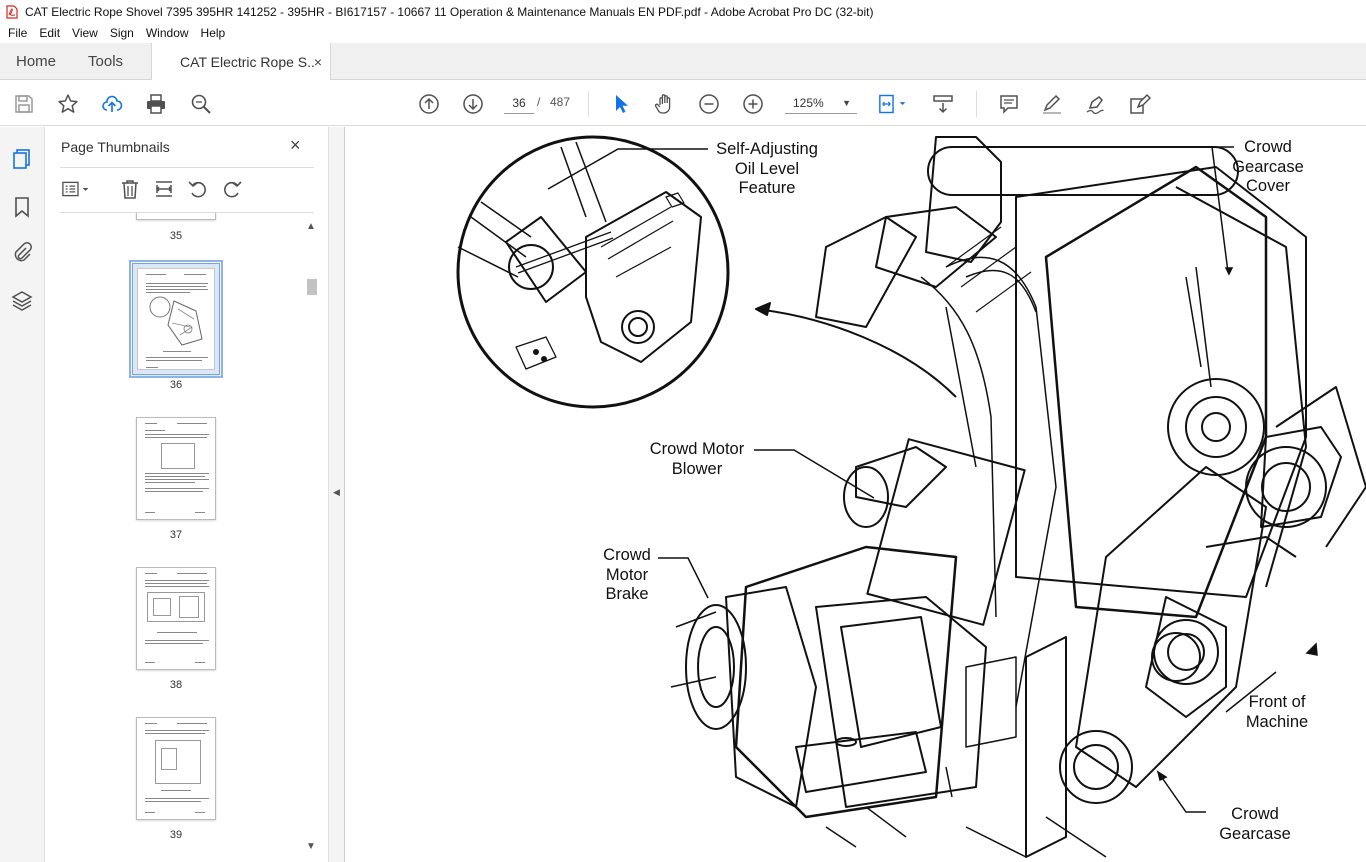 The height and width of the screenshot is (862, 1366). Describe the element at coordinates (767, 149) in the screenshot. I see `callout-line: Self-Adjusting` at that location.